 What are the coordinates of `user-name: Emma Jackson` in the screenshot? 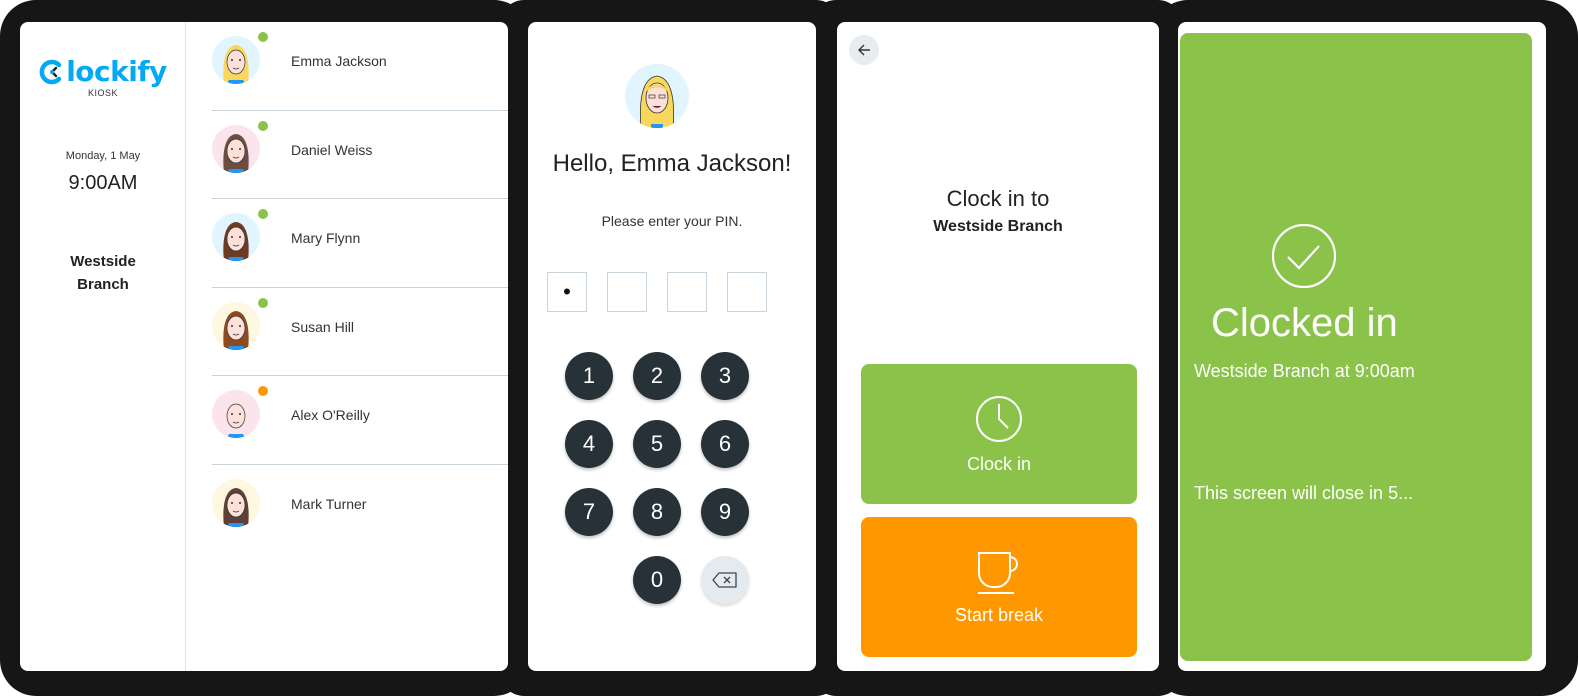 It's located at (339, 61).